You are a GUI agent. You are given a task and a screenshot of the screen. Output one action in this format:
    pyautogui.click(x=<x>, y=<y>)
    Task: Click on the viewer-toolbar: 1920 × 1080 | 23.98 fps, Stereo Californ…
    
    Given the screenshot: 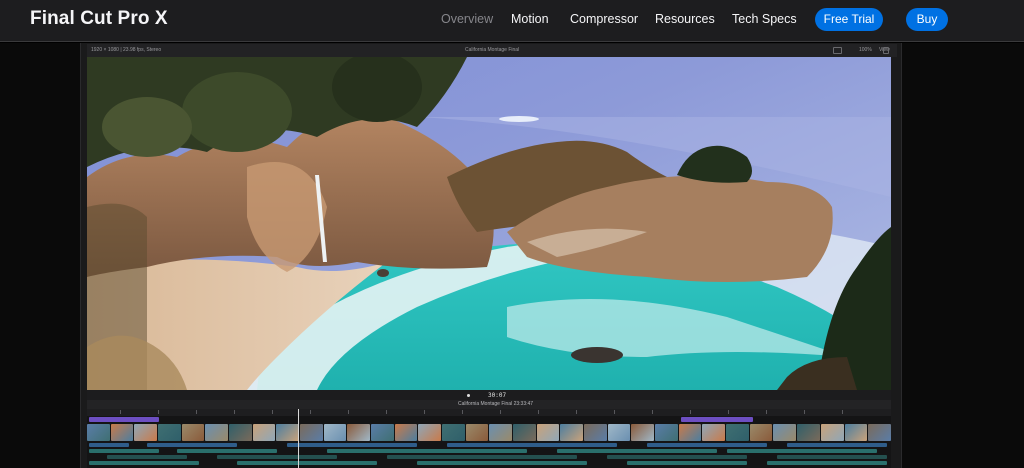 What is the action you would take?
    pyautogui.click(x=492, y=50)
    